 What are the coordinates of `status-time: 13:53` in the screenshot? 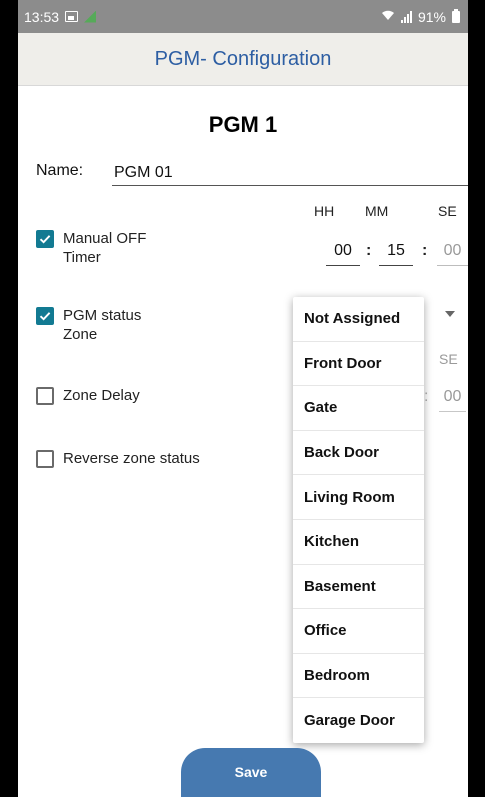 It's located at (42, 16).